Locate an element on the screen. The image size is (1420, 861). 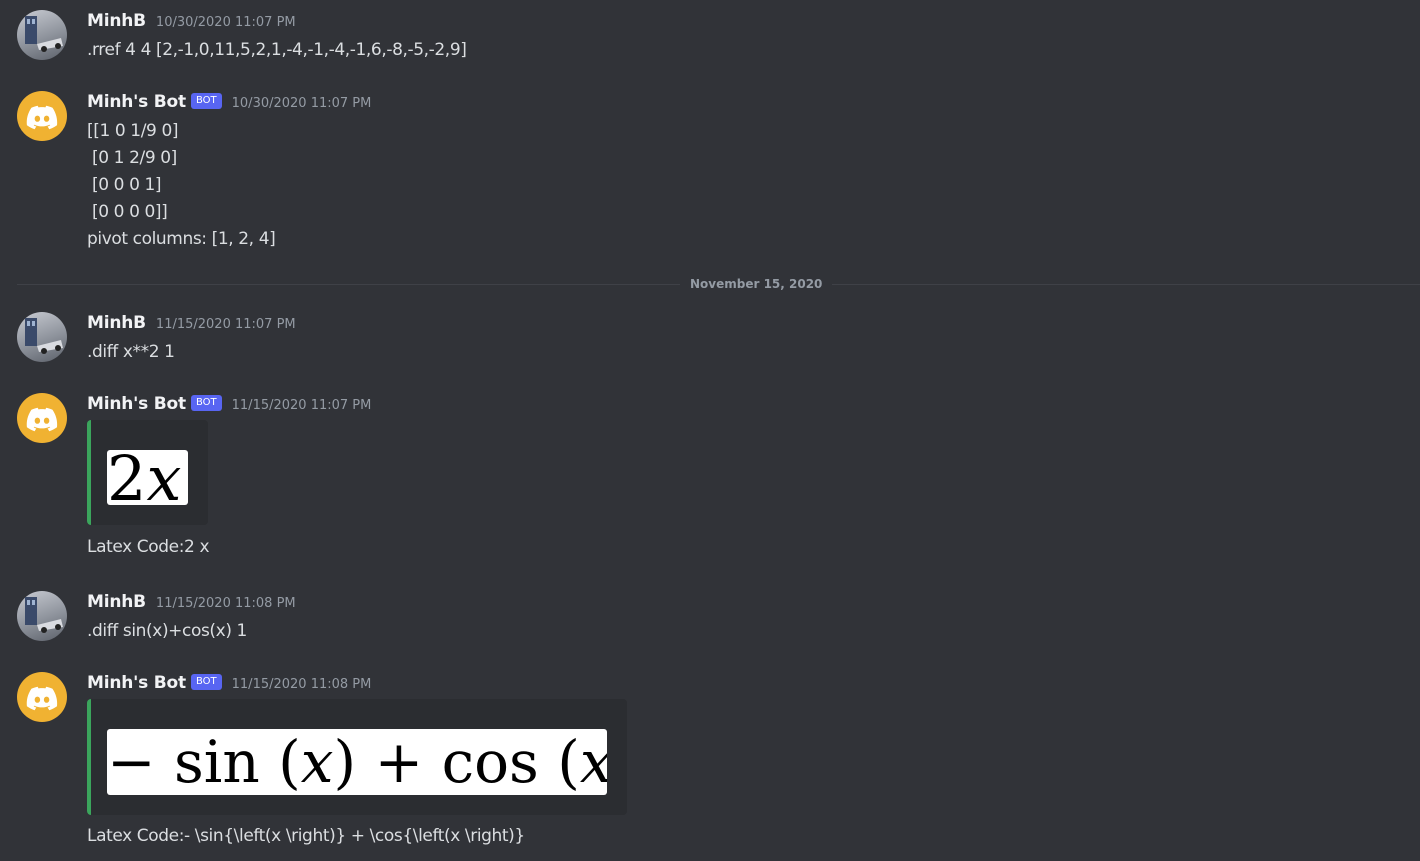
message-line: [0 1 2/9 0] is located at coordinates (132, 158).